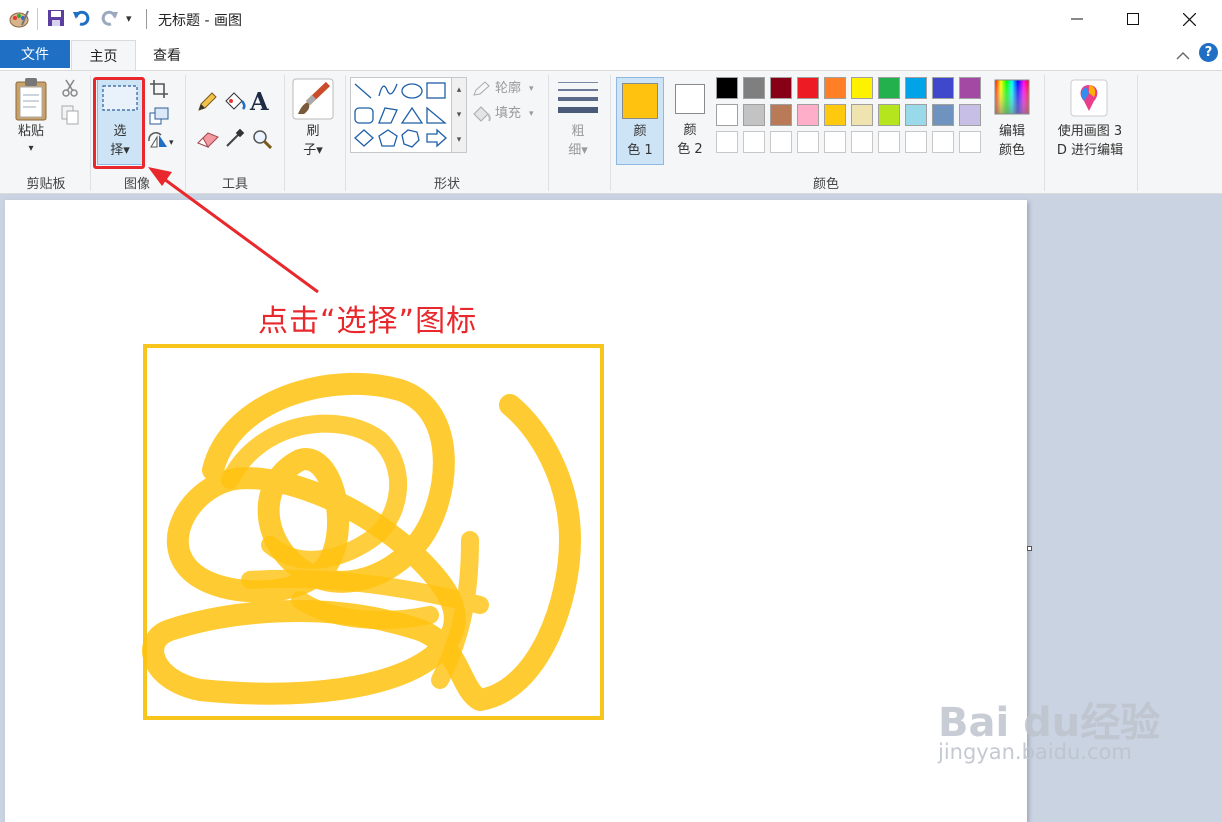 Image resolution: width=1222 pixels, height=822 pixels. What do you see at coordinates (1208, 52) in the screenshot?
I see `help-button: ?` at bounding box center [1208, 52].